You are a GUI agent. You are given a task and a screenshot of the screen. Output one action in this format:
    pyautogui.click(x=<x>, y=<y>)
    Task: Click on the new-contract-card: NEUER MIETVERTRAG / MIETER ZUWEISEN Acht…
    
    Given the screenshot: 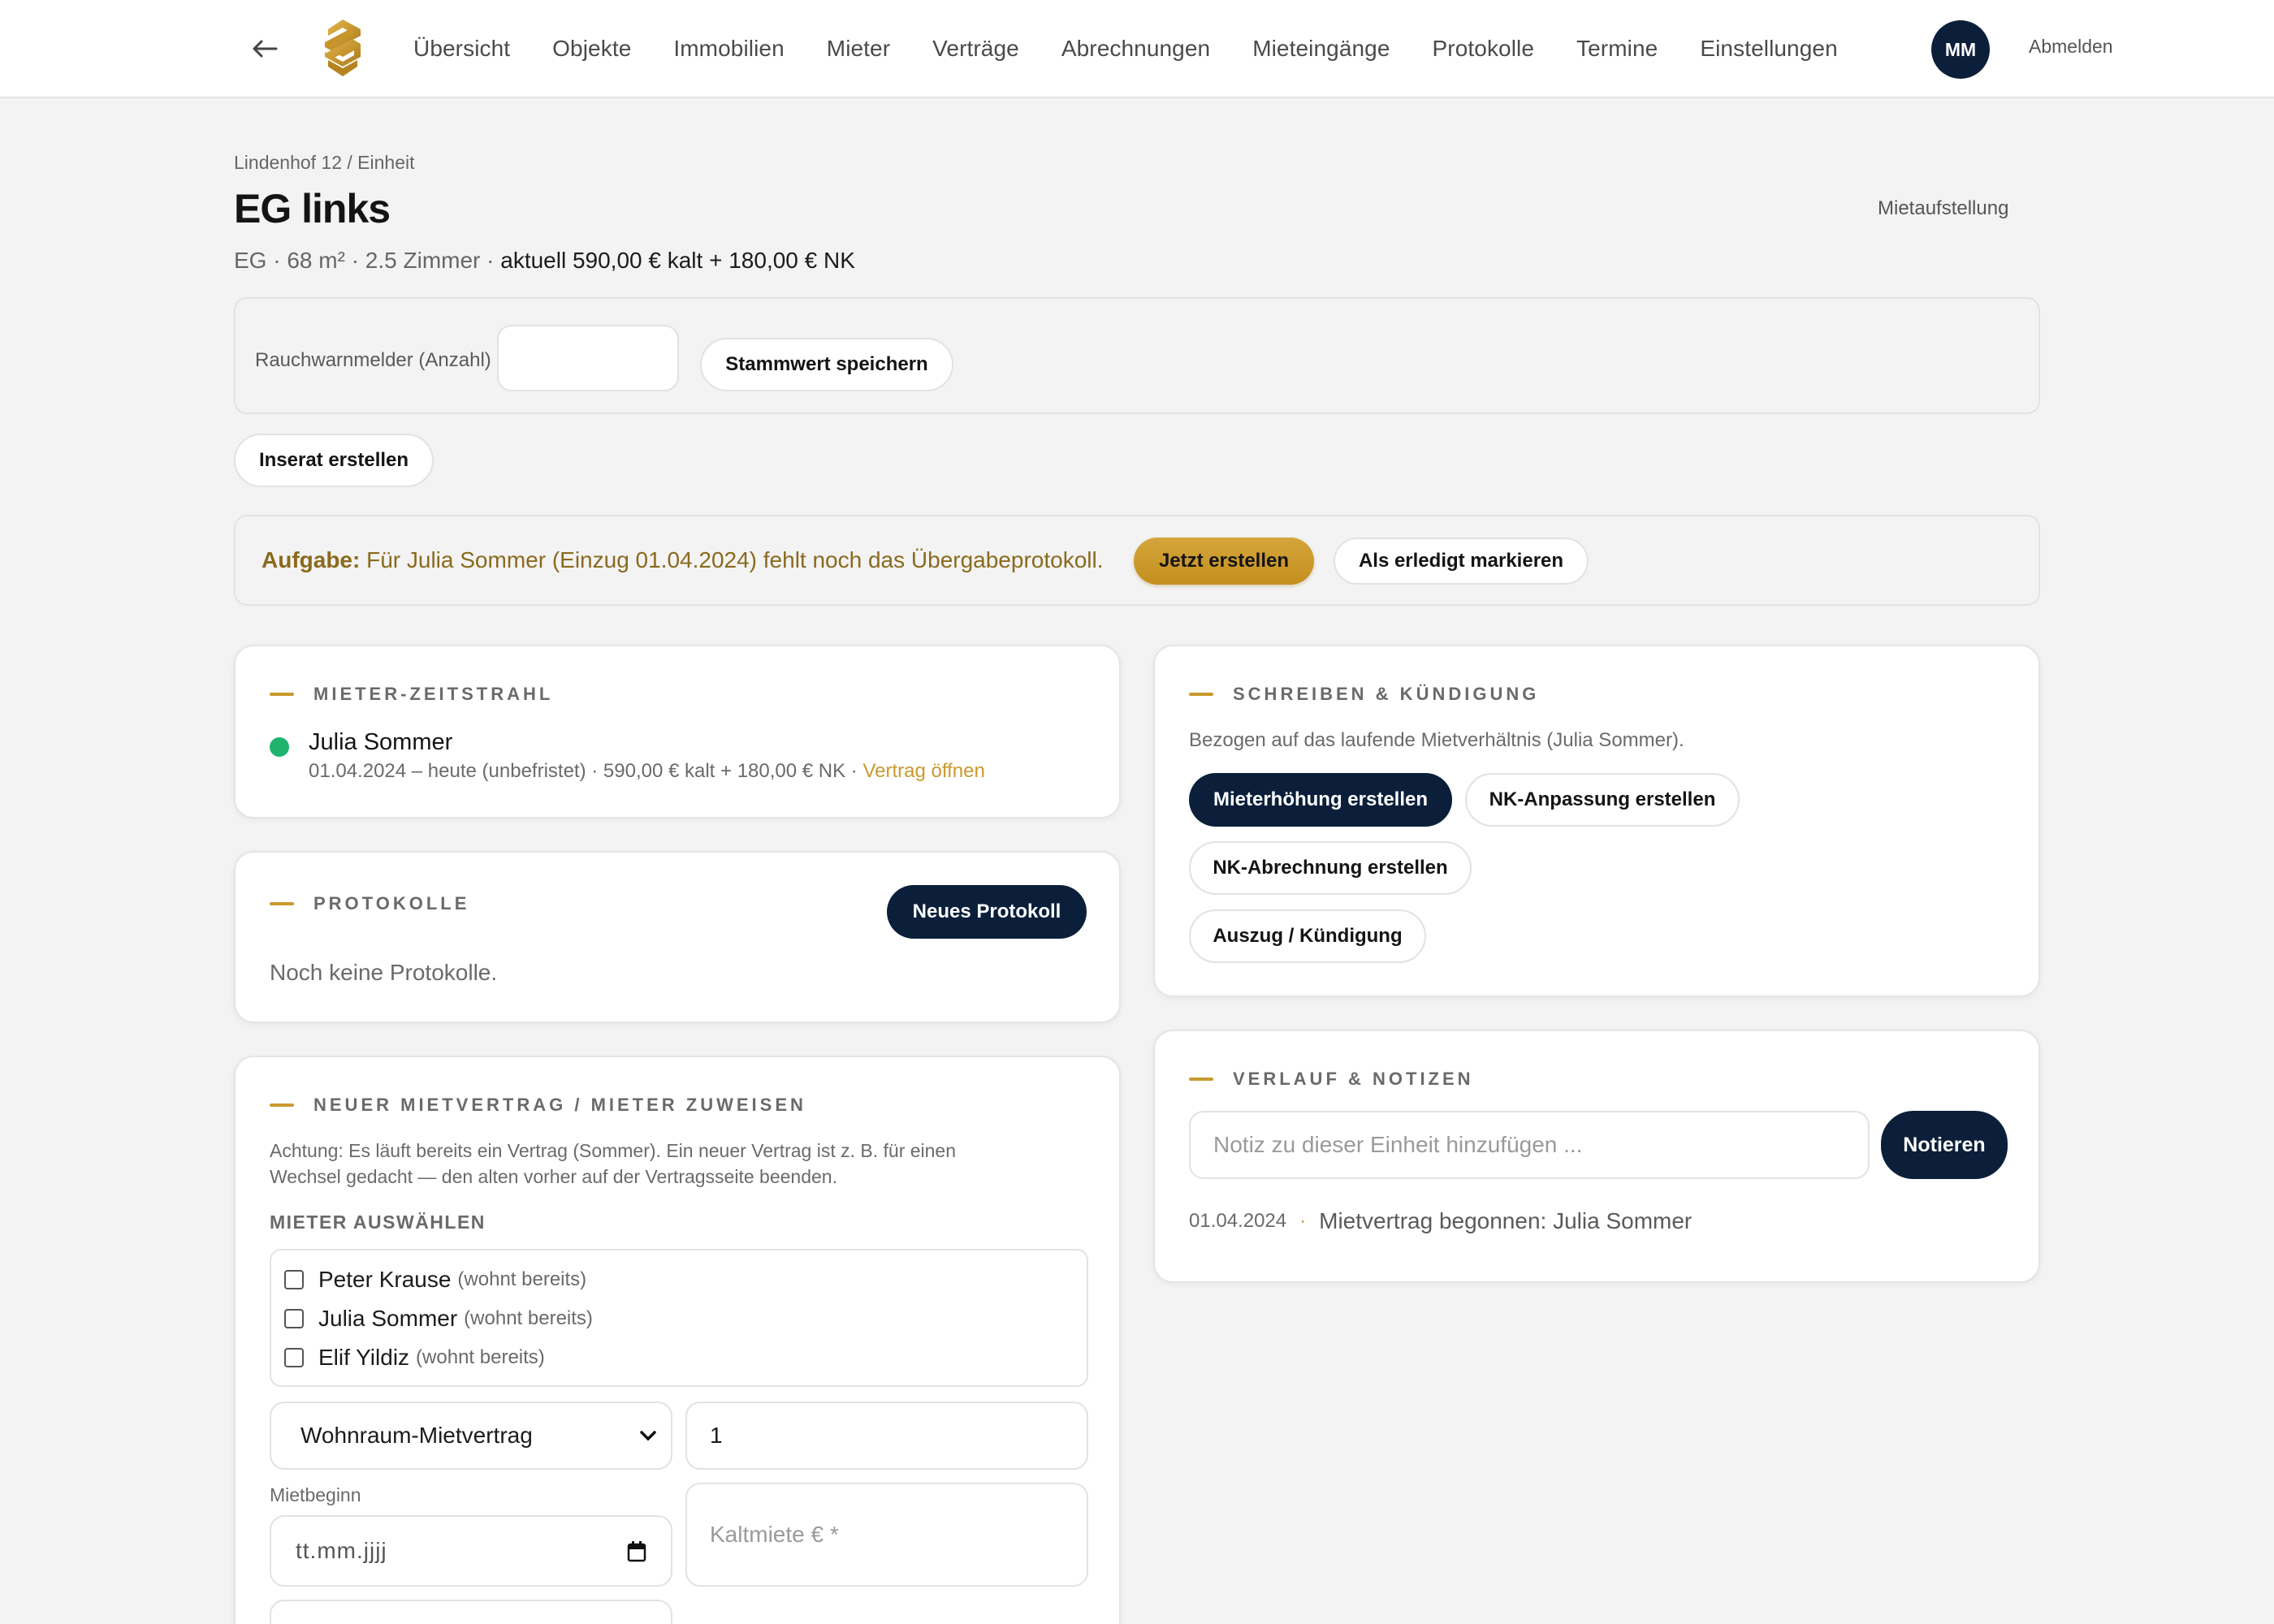 What is the action you would take?
    pyautogui.click(x=677, y=1340)
    